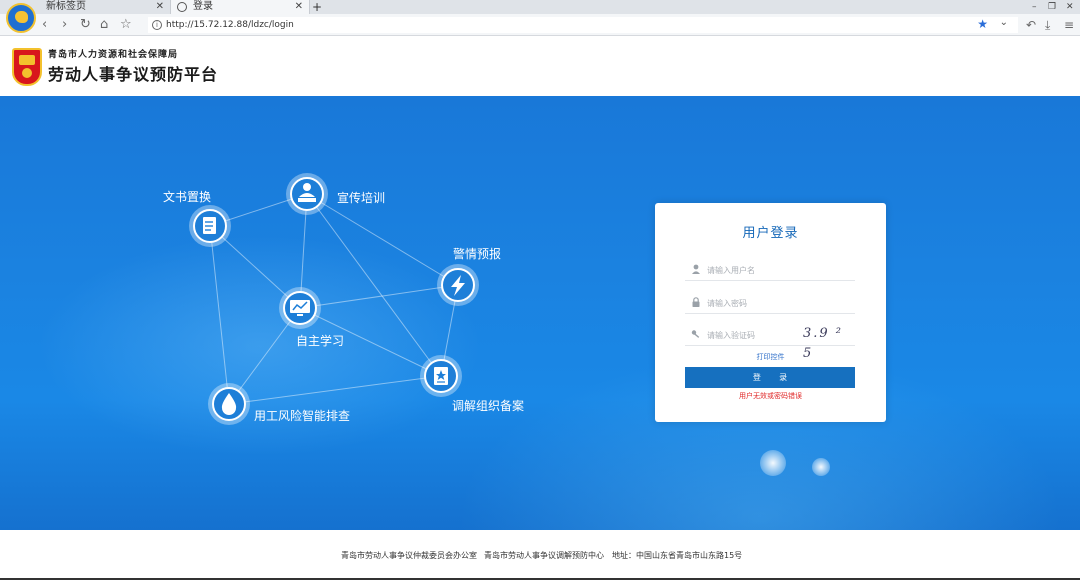  I want to click on globe-icon, so click(182, 7).